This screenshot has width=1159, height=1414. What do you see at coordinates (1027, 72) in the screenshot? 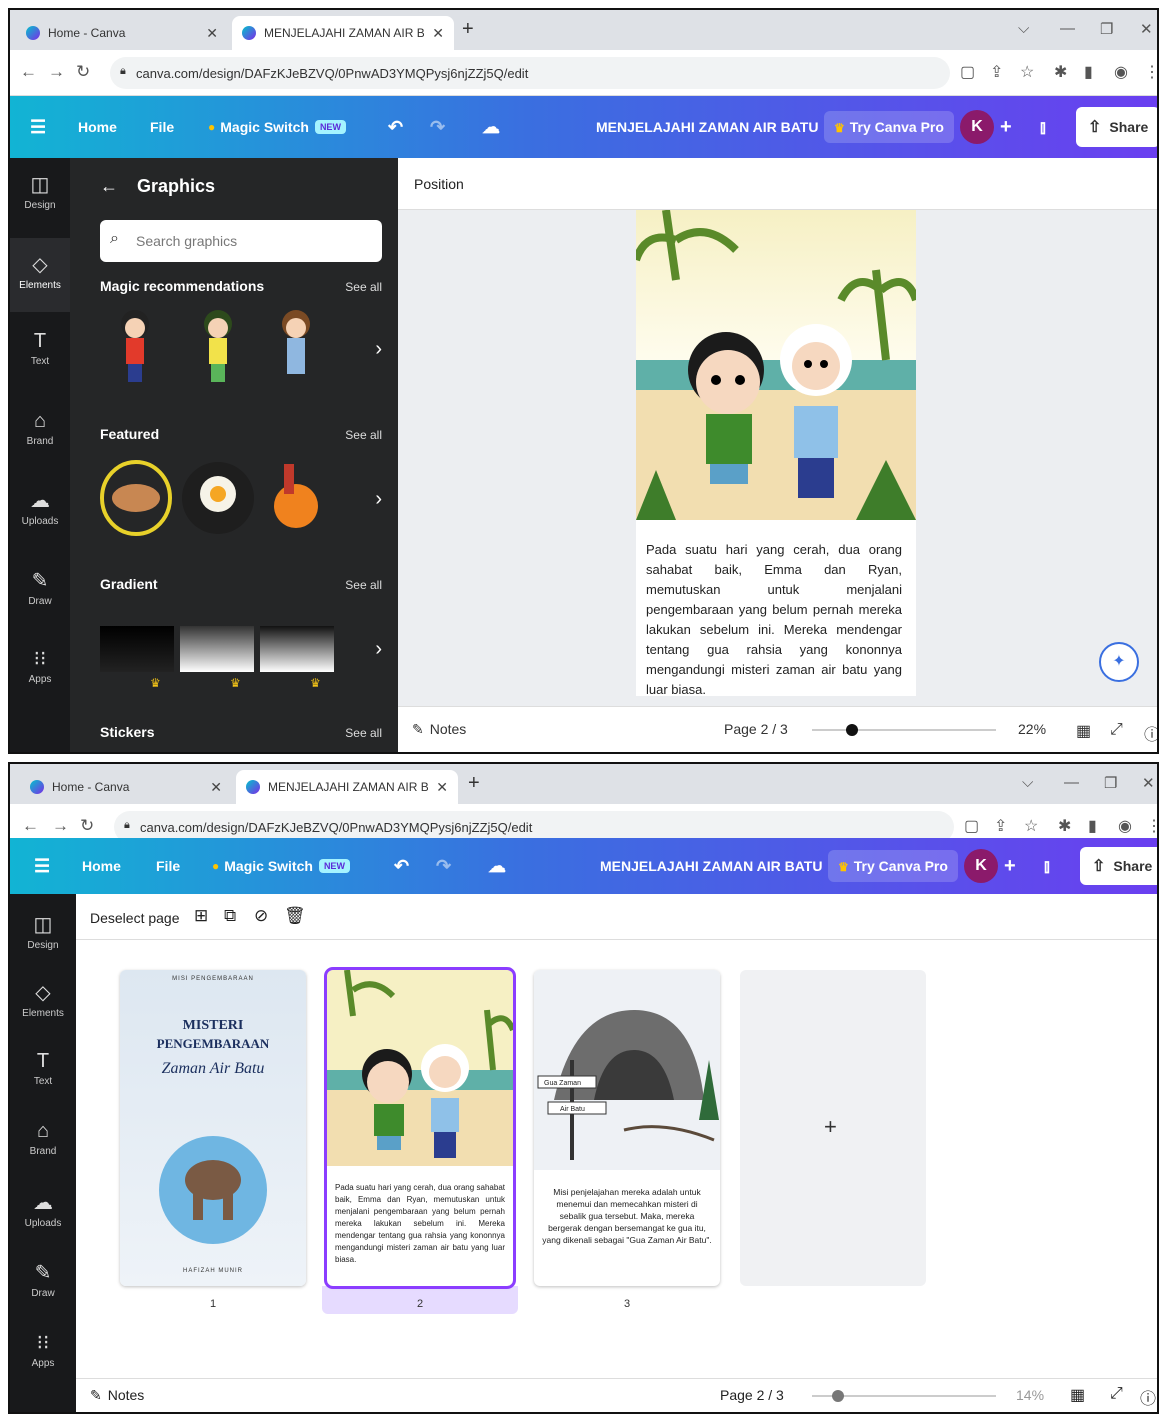
I see `bookmark-star-icon: ☆` at bounding box center [1027, 72].